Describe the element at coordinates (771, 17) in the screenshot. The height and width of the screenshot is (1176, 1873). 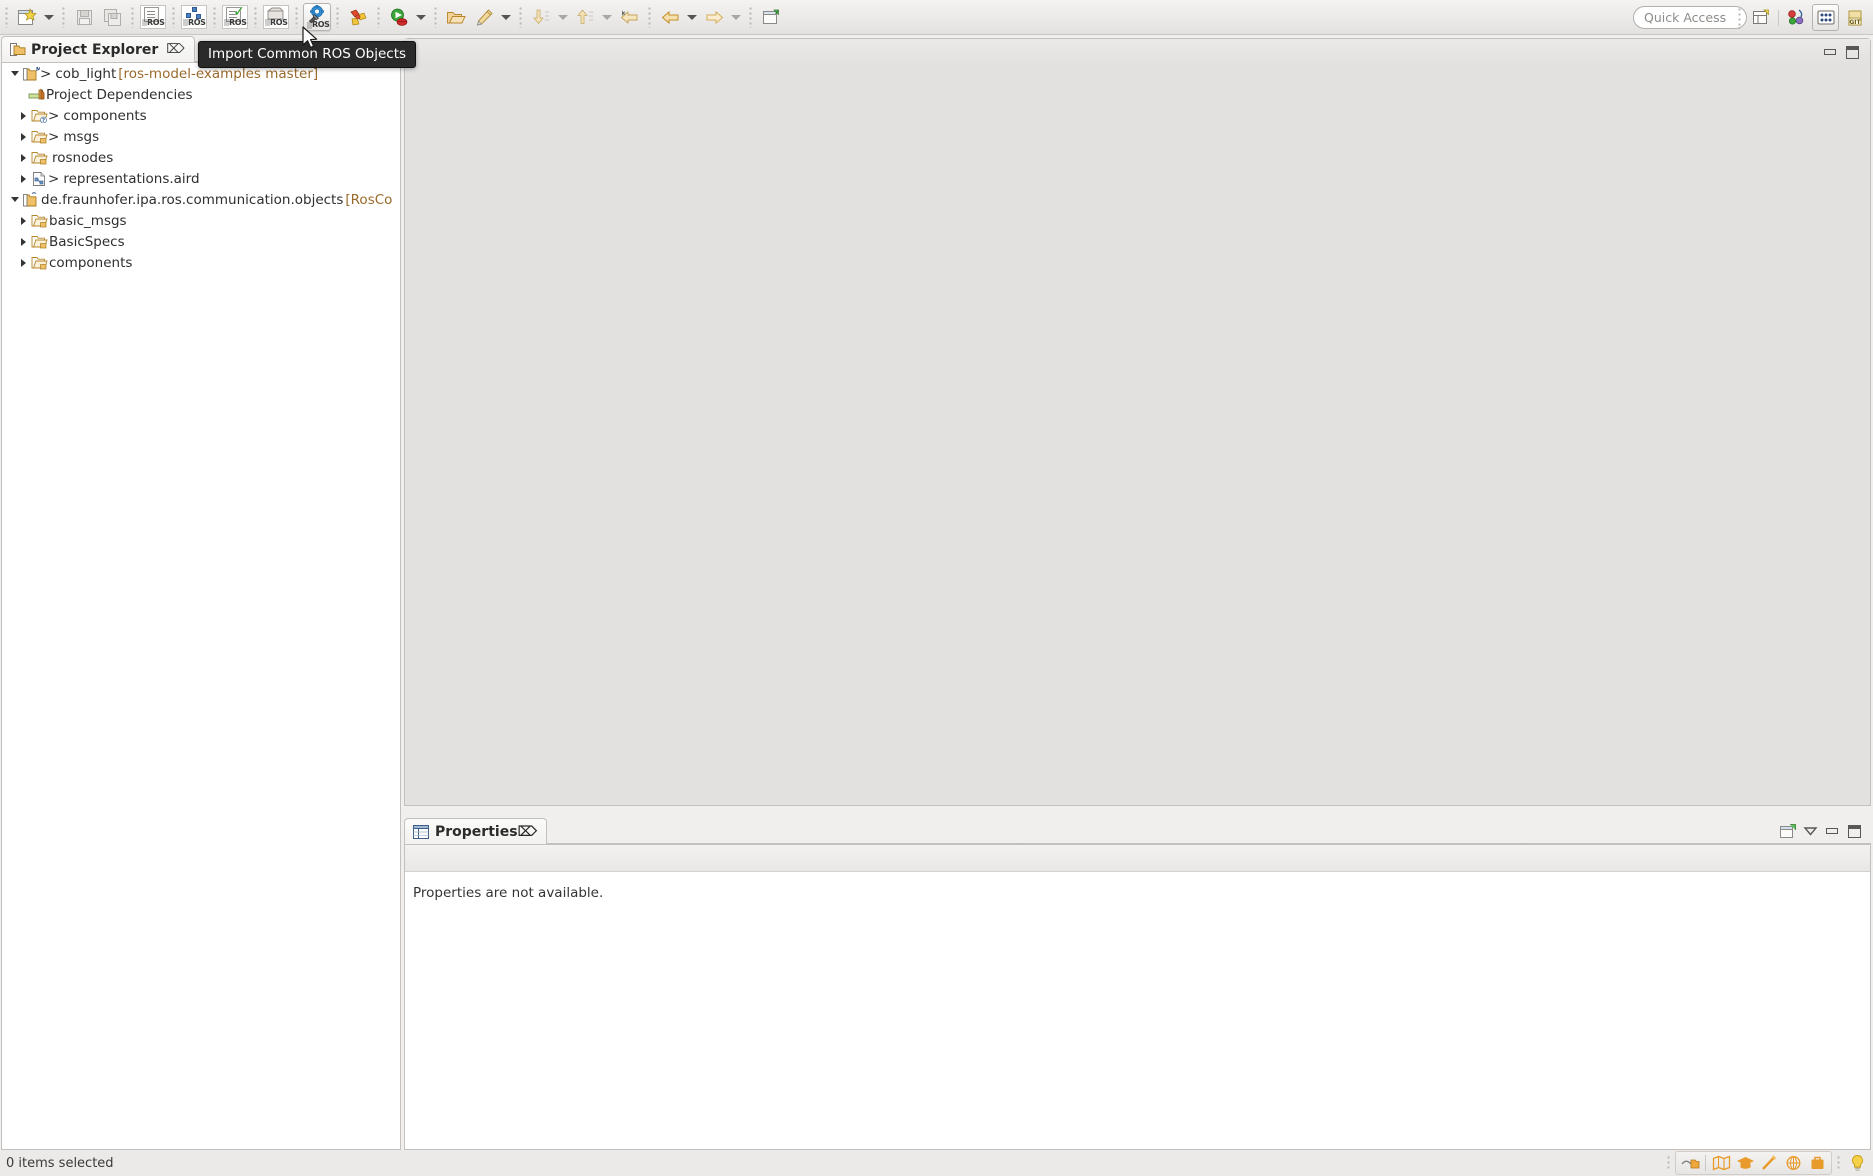
I see `new-window-button` at that location.